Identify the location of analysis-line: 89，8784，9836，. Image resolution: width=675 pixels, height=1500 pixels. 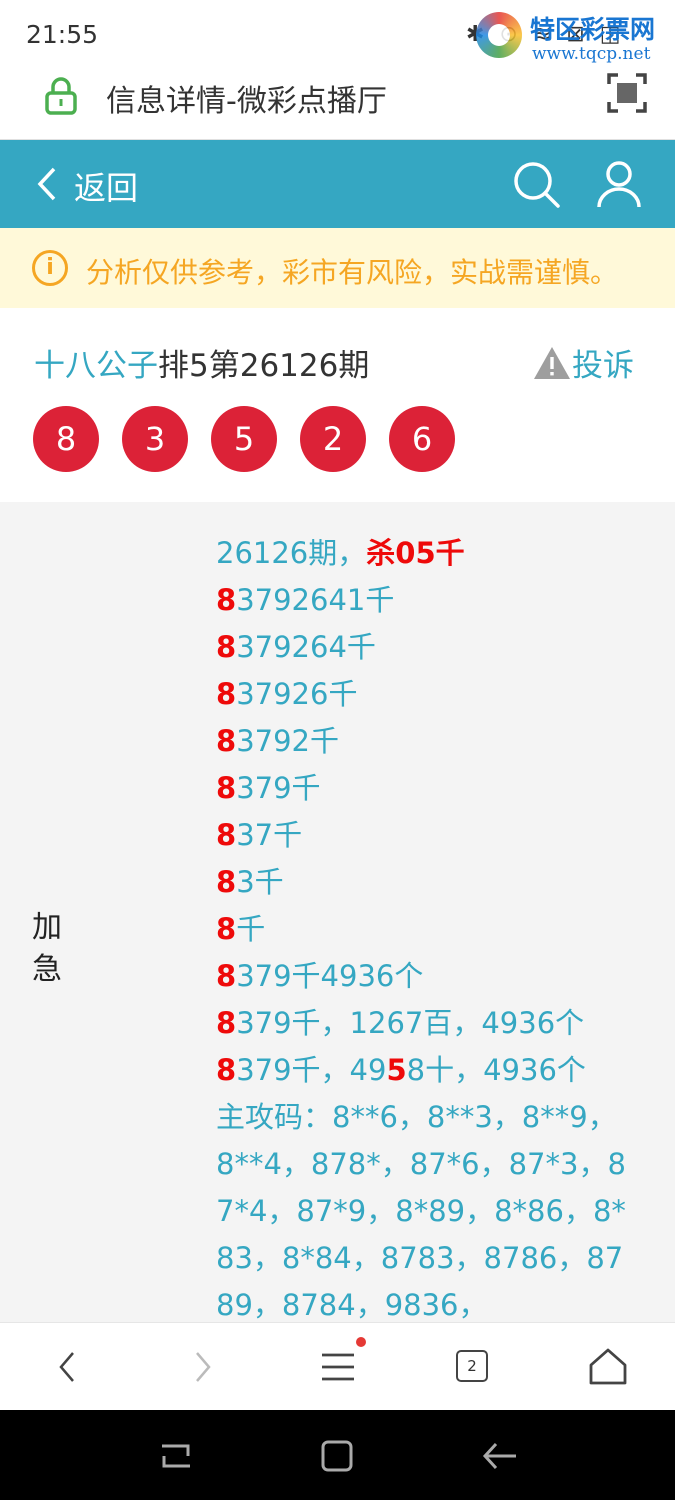
(431, 1302).